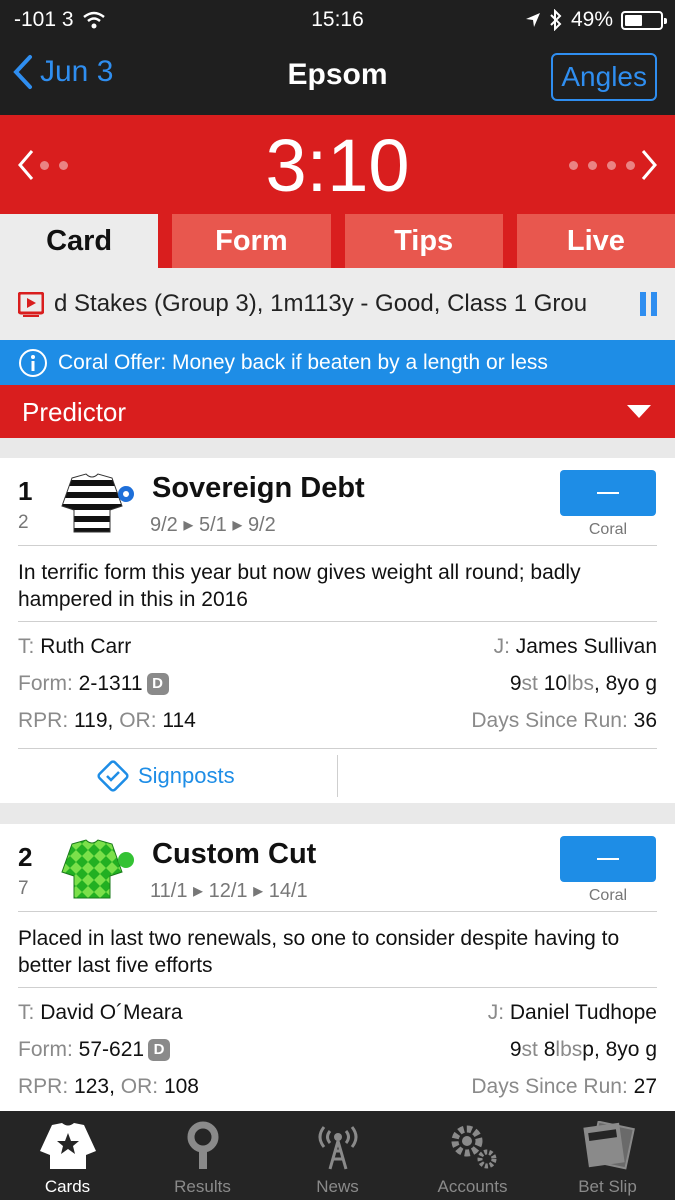  I want to click on race-time-header: 3:10, so click(337, 164).